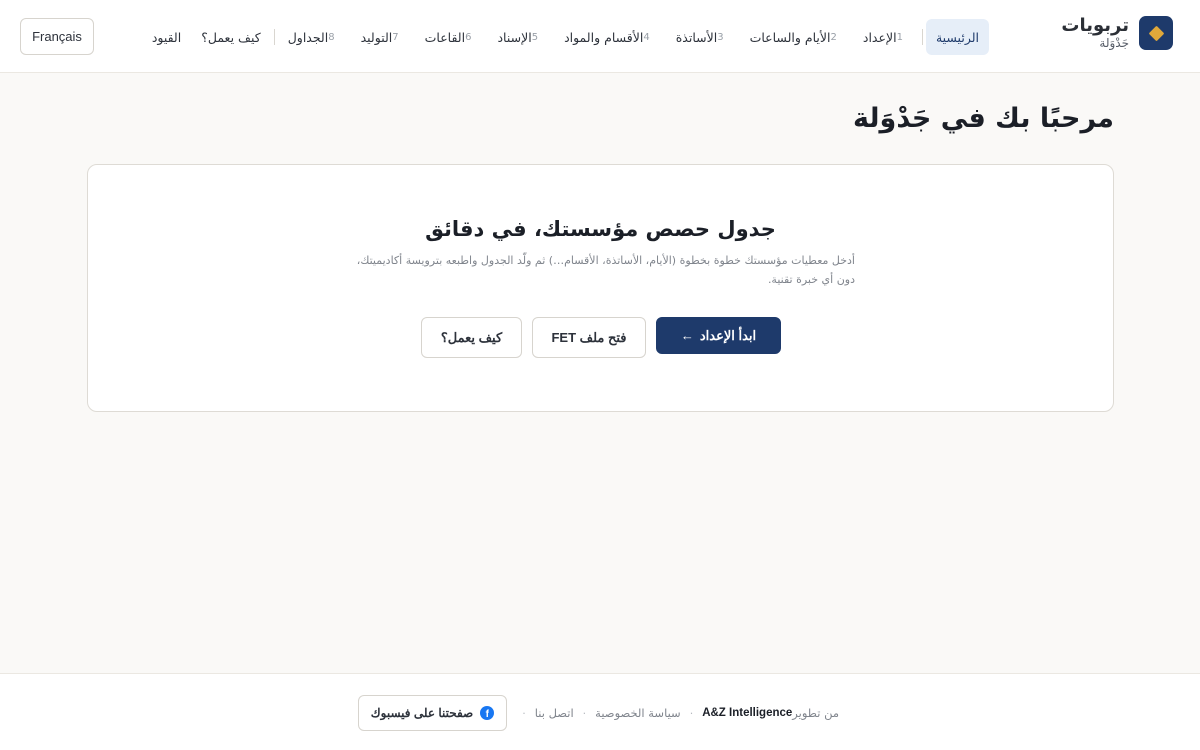 The height and width of the screenshot is (750, 1200). Describe the element at coordinates (331, 37) in the screenshot. I see `nav-step-number: 8` at that location.